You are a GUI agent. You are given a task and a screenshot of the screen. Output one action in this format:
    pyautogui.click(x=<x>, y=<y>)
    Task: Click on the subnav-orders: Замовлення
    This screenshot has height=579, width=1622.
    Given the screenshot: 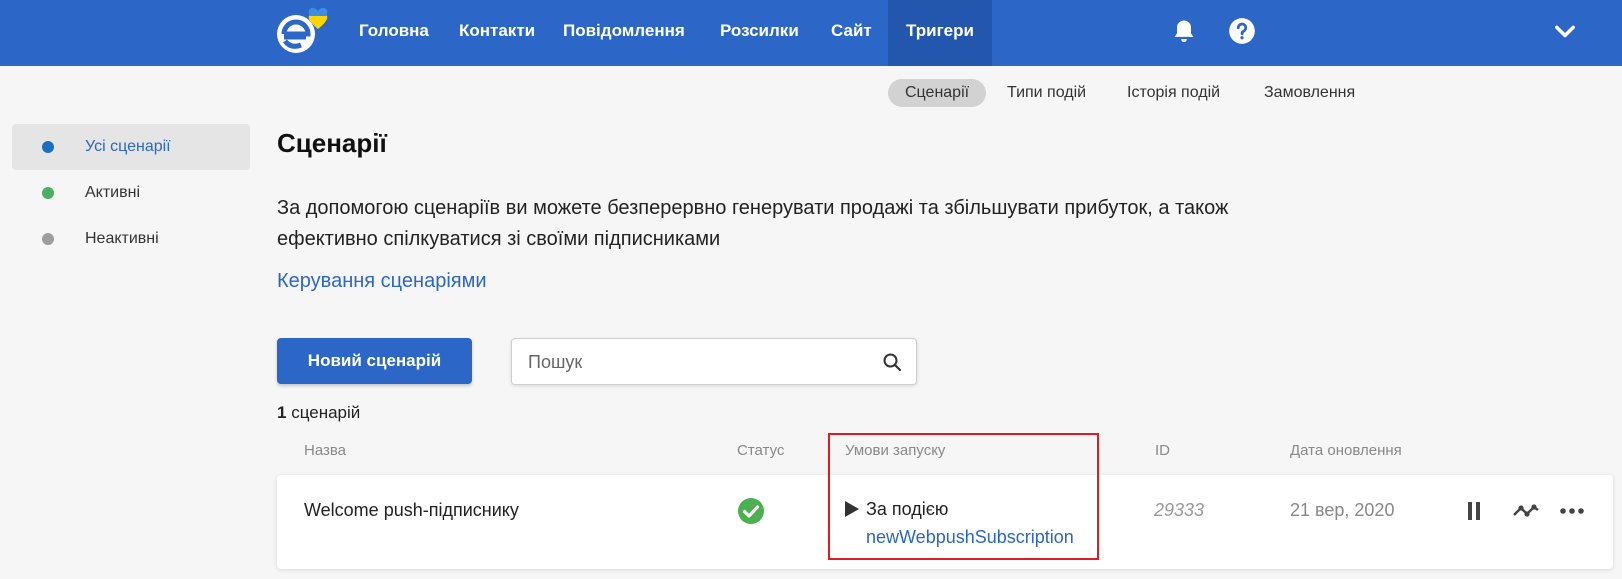 What is the action you would take?
    pyautogui.click(x=1309, y=93)
    